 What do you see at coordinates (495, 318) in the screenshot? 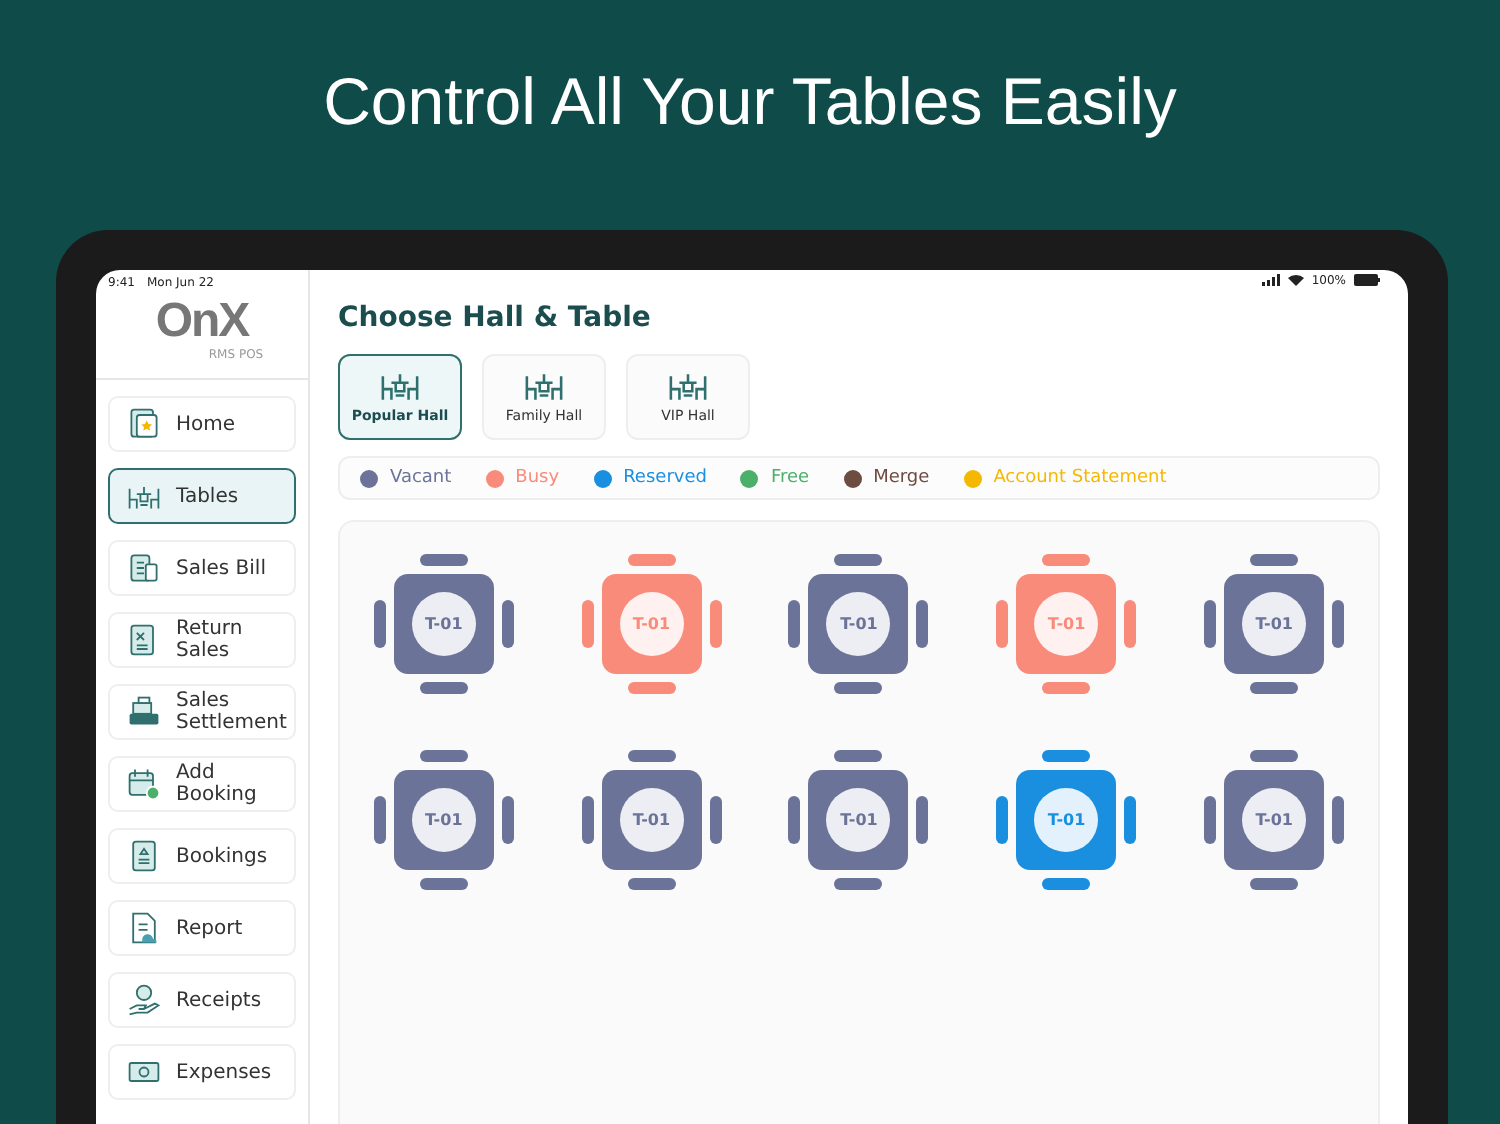
I see `page-title: Choose Hall & Table` at bounding box center [495, 318].